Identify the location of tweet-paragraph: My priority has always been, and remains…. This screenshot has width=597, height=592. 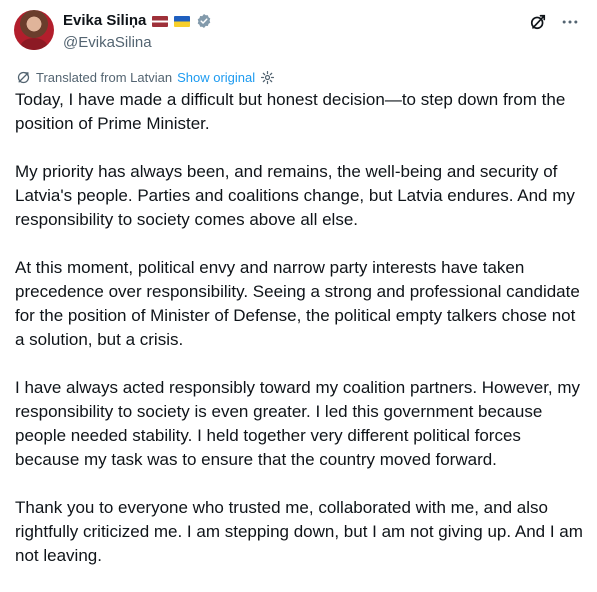
(295, 195).